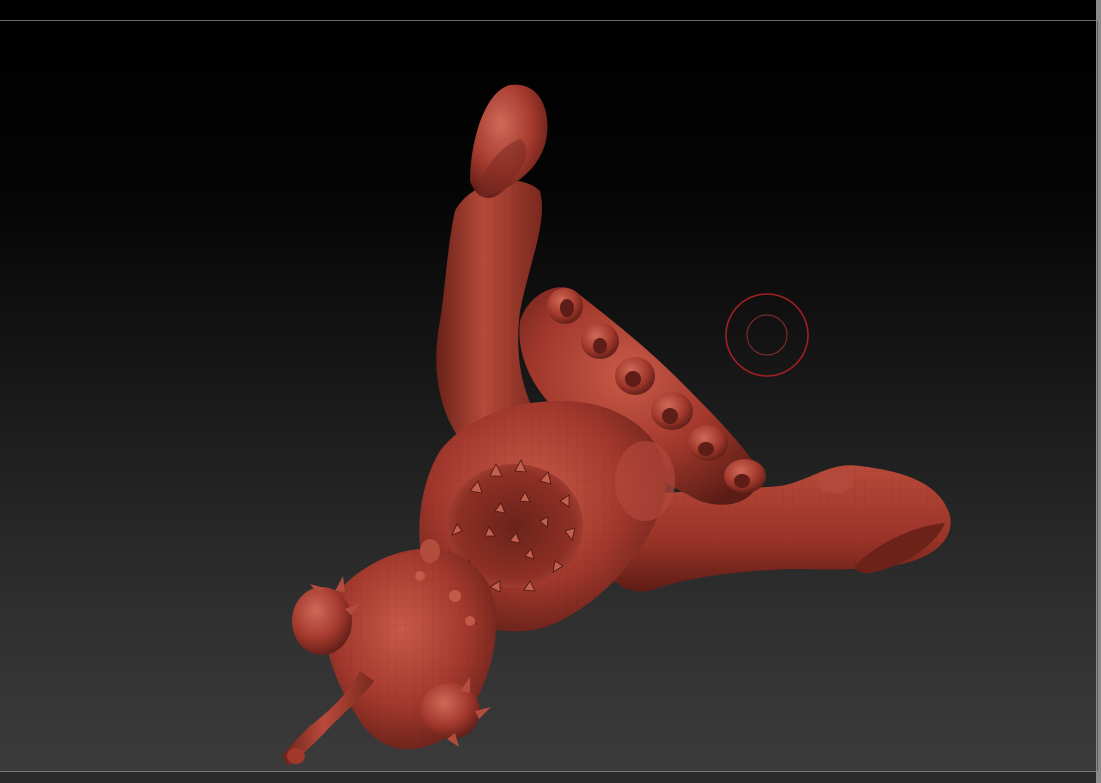 The image size is (1101, 783). I want to click on right-frame-inner-line, so click(1097, 396).